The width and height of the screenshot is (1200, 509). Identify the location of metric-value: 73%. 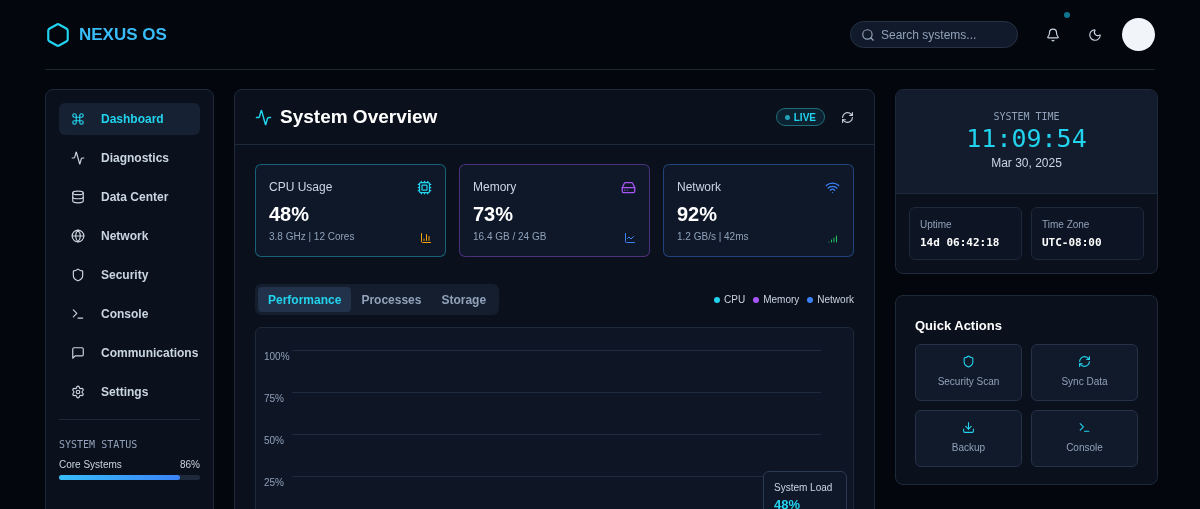
(494, 214).